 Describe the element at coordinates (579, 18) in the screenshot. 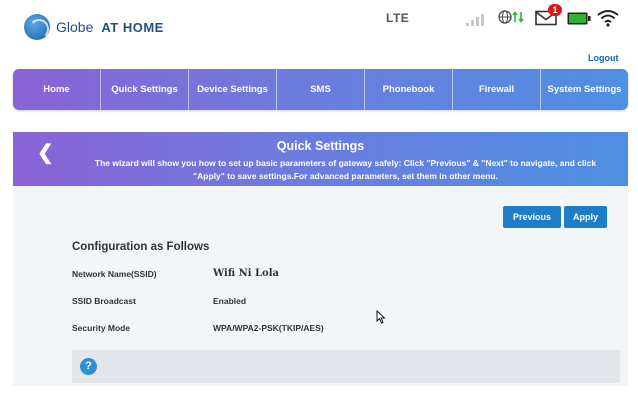

I see `battery-icon` at that location.